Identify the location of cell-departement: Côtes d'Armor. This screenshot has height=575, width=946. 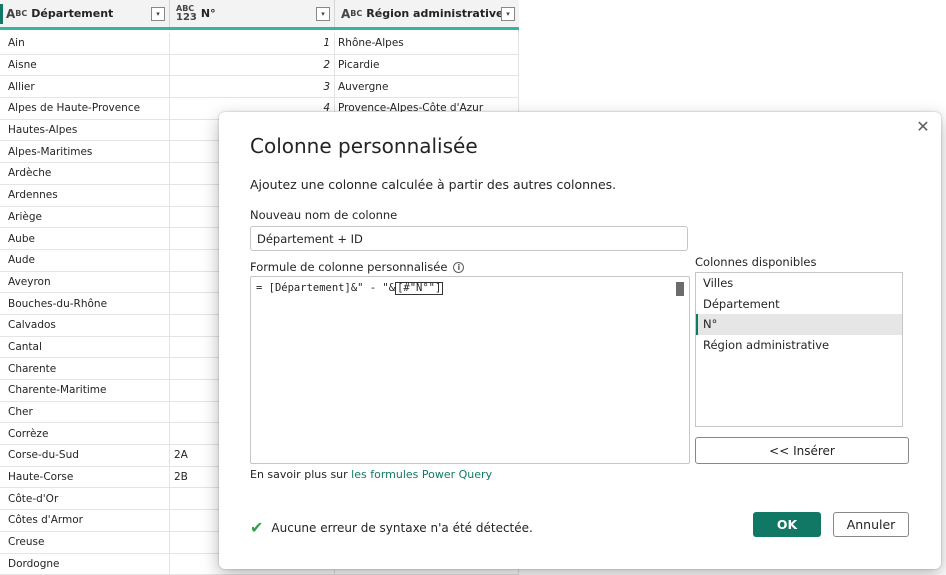
(85, 520).